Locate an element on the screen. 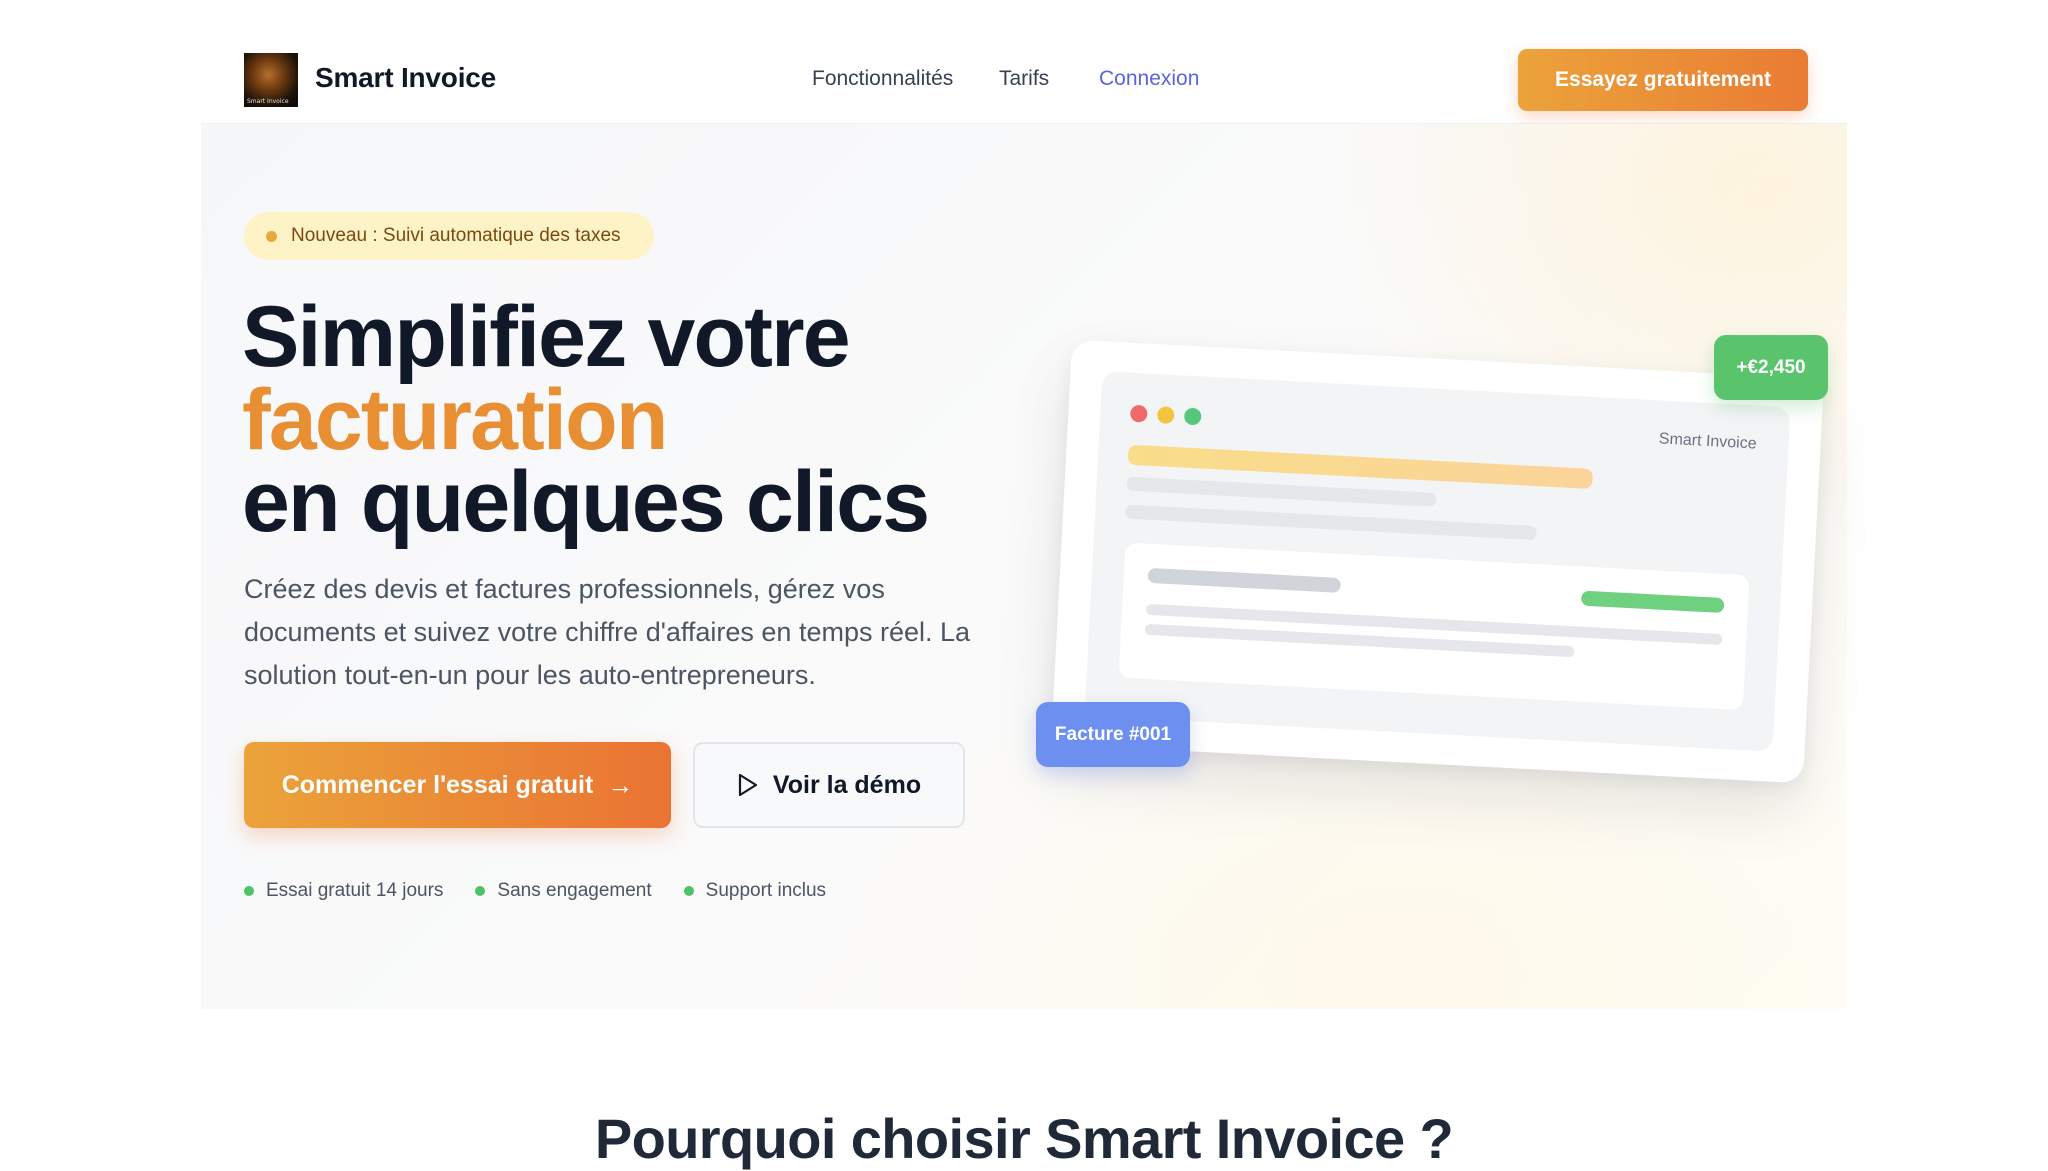  revenue-badge: +€2,450 is located at coordinates (1771, 367).